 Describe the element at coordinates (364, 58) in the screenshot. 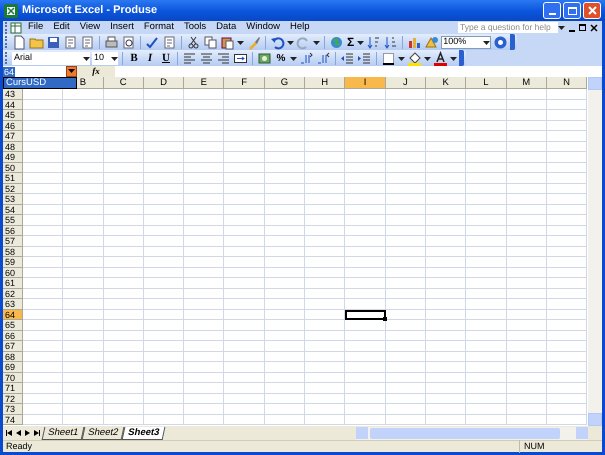

I see `increase-indent-icon` at that location.